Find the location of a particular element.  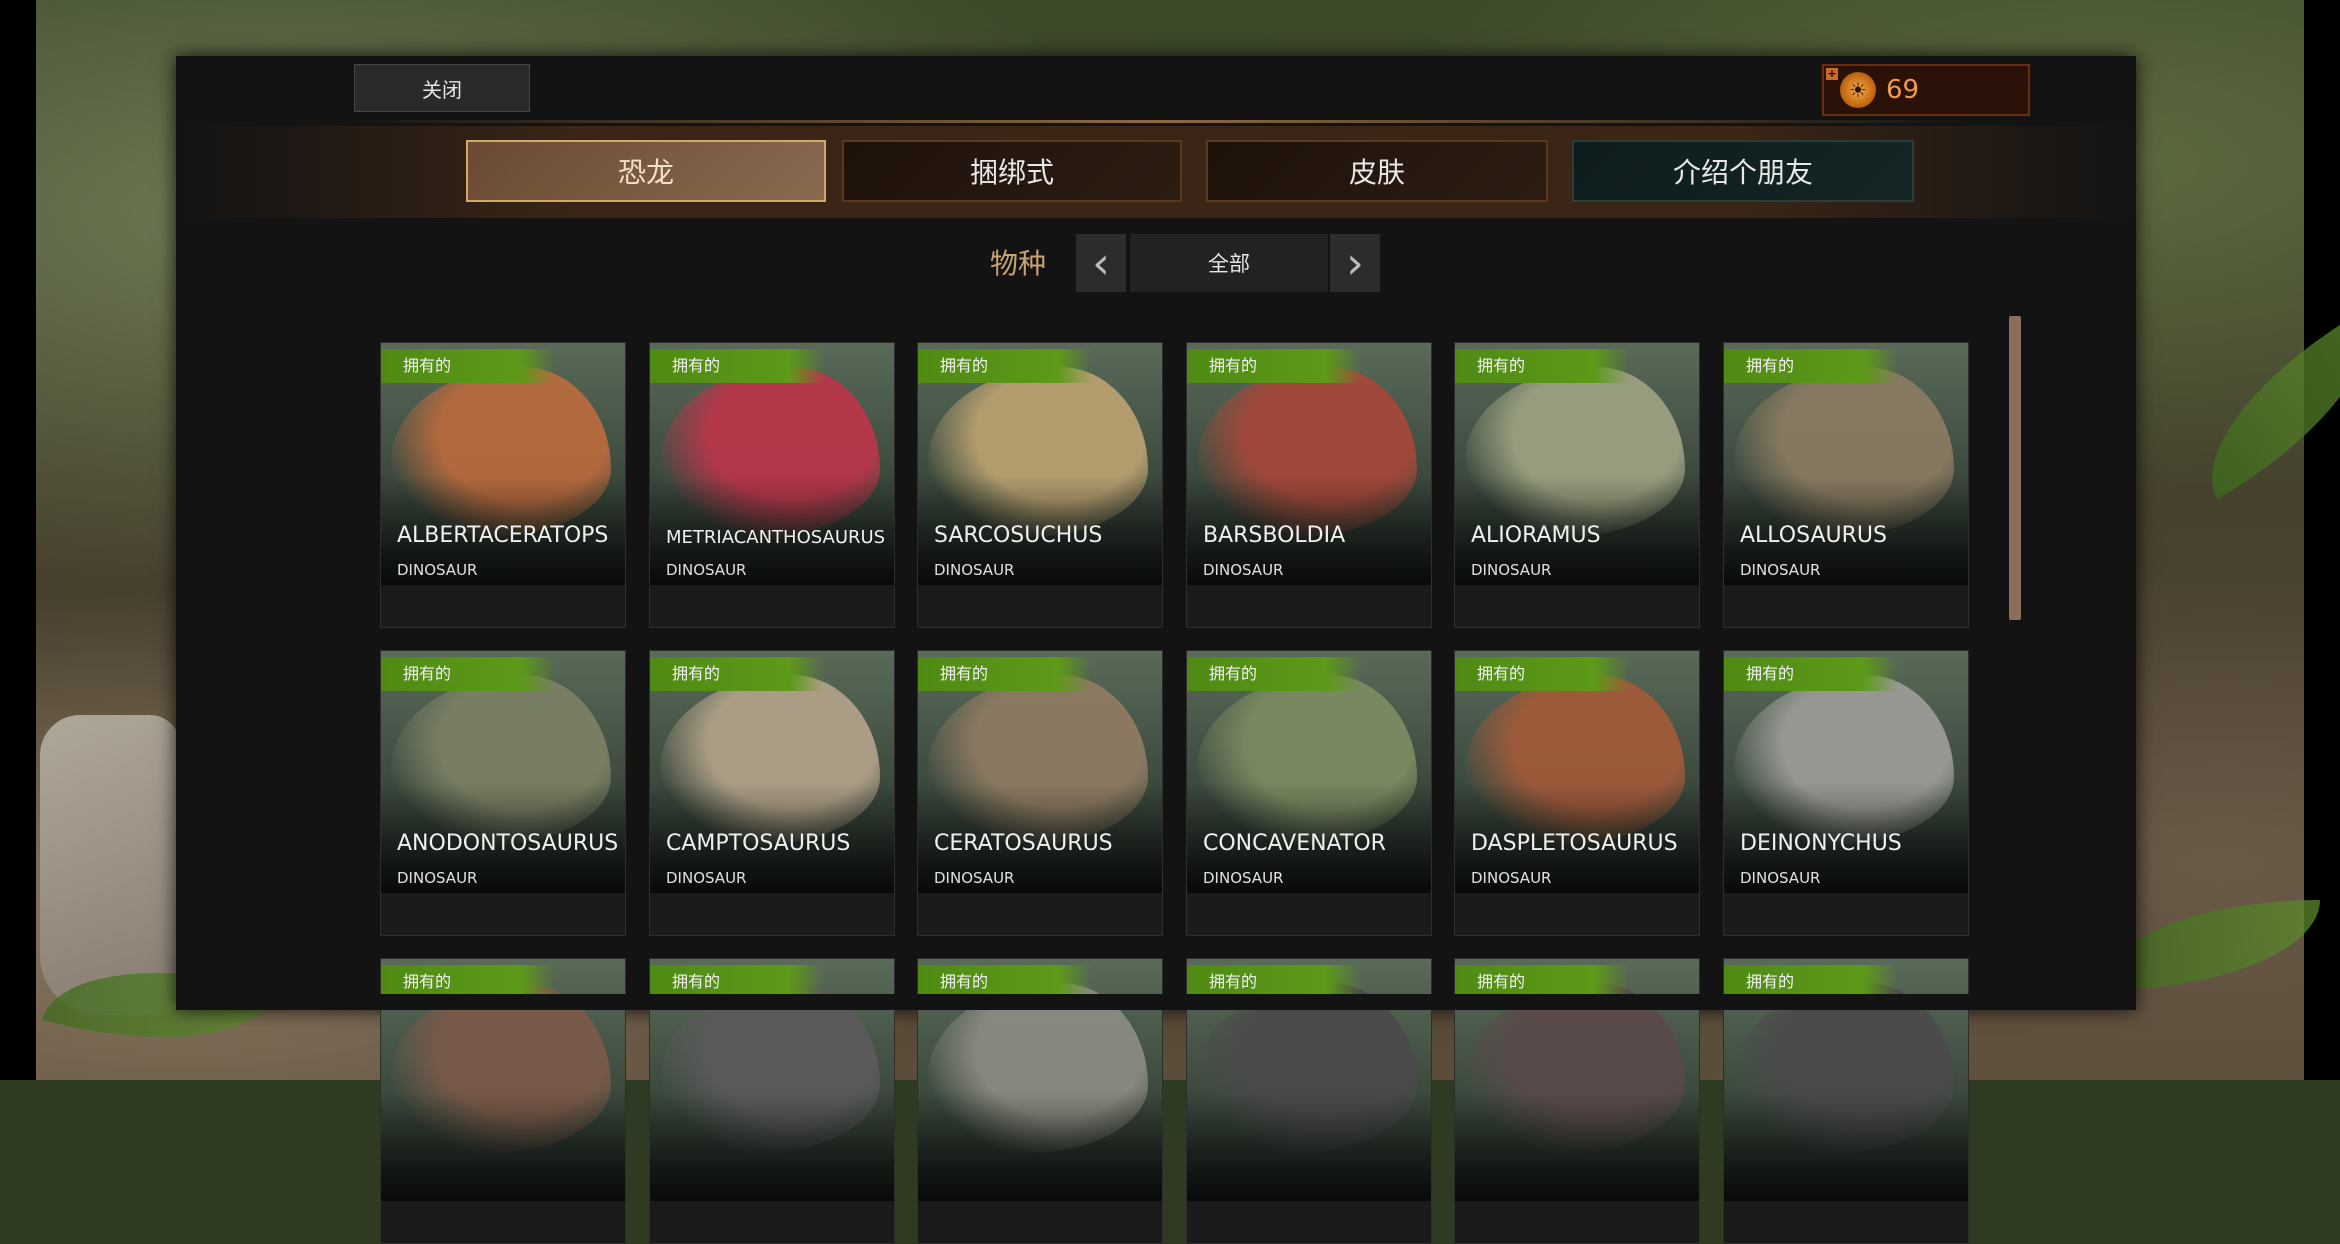

dinosaur-name: CAMPTOSAURUS is located at coordinates (758, 843).